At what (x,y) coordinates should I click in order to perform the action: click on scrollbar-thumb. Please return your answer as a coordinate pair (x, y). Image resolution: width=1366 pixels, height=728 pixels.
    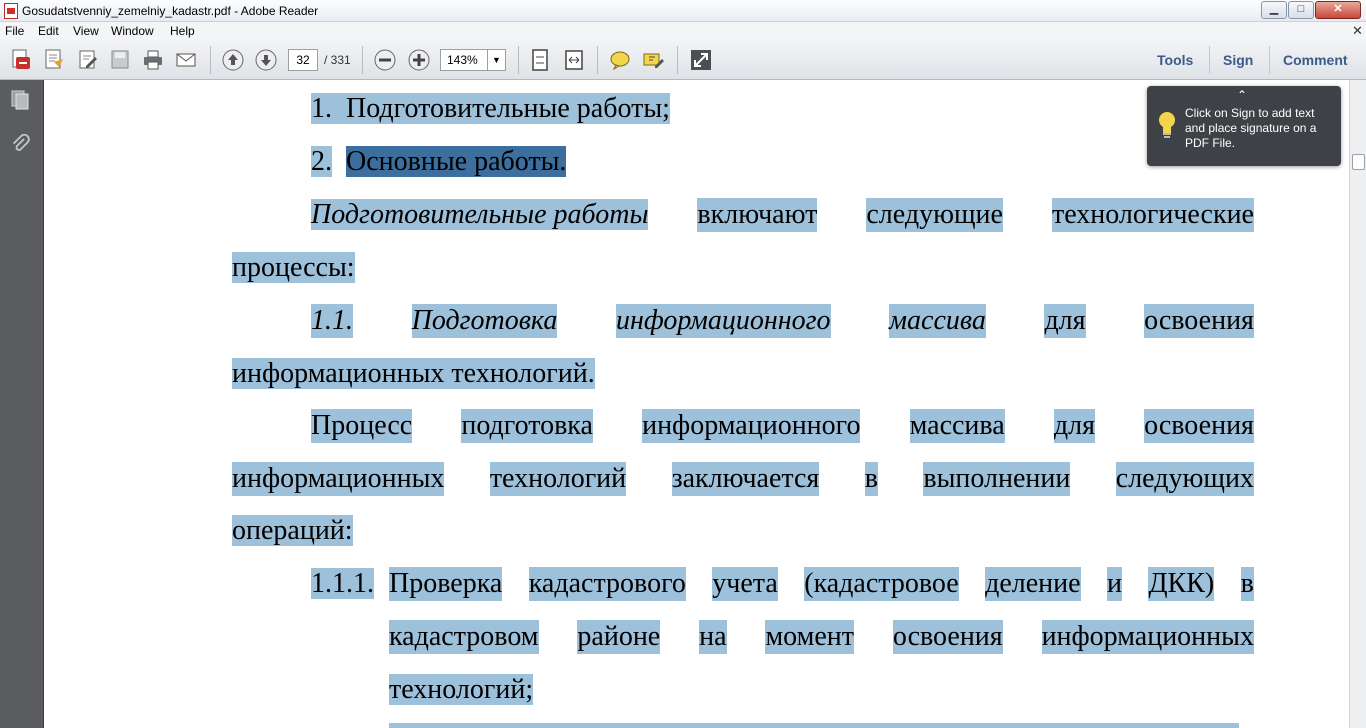
    Looking at the image, I should click on (1358, 162).